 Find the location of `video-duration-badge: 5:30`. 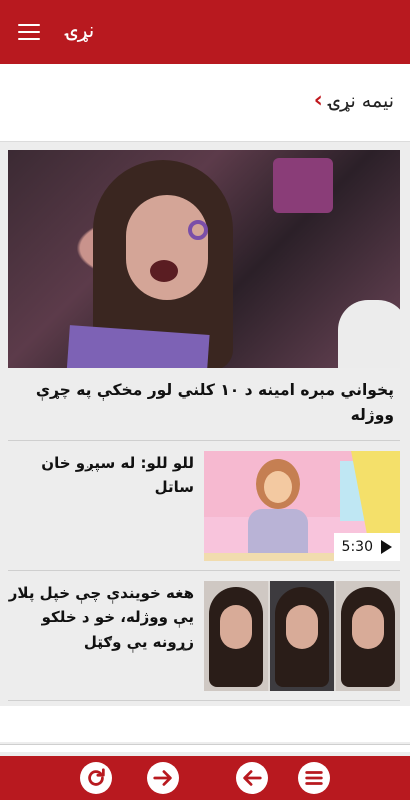

video-duration-badge: 5:30 is located at coordinates (366, 546).